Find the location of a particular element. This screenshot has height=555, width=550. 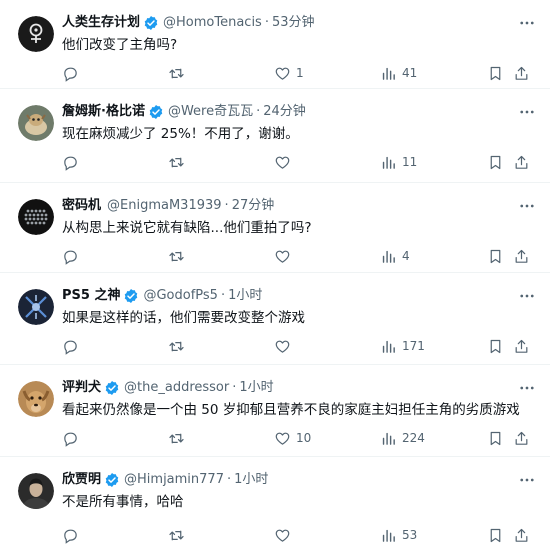

views-button: 171 is located at coordinates (402, 346).